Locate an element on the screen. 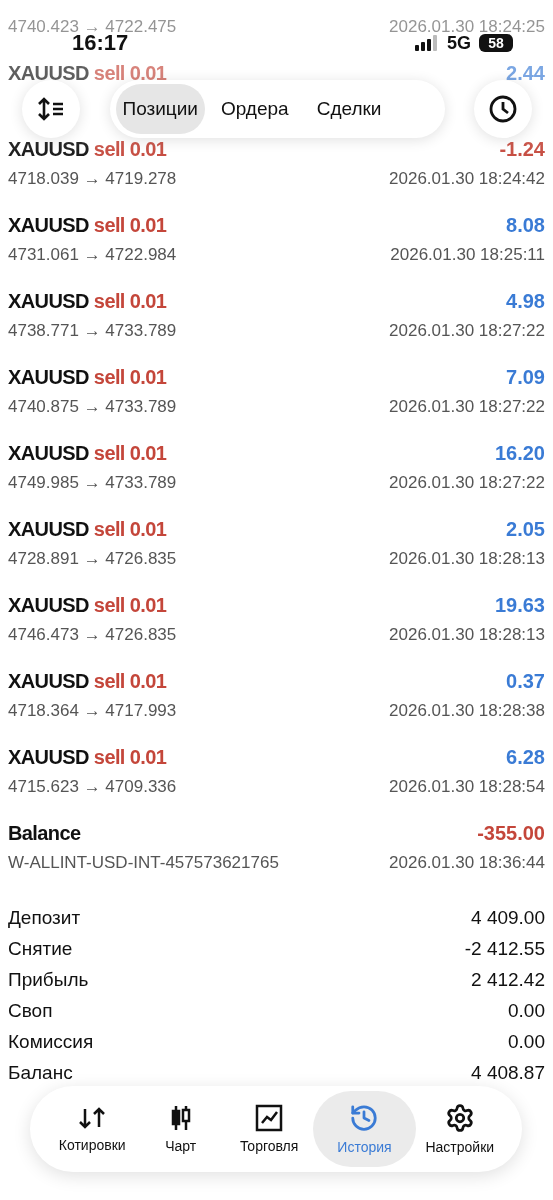 This screenshot has height=1200, width=553. nav-tab: Чарт is located at coordinates (180, 1129).